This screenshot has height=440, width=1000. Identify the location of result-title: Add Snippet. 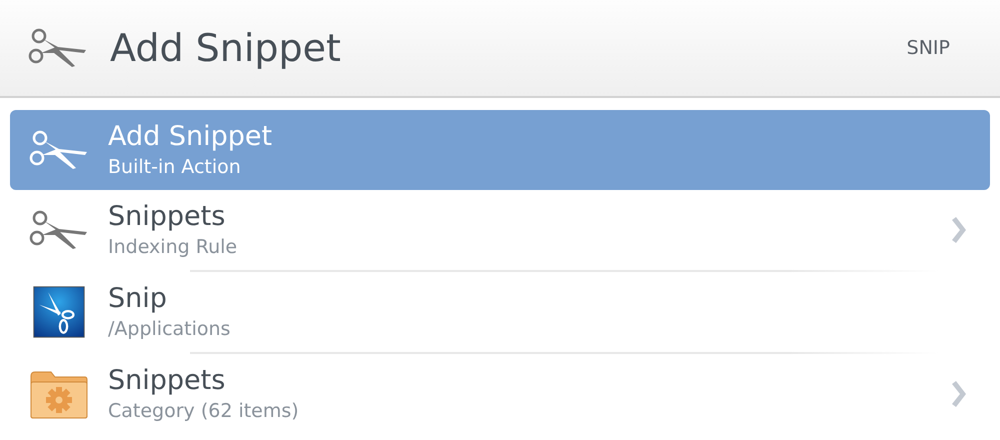
(191, 137).